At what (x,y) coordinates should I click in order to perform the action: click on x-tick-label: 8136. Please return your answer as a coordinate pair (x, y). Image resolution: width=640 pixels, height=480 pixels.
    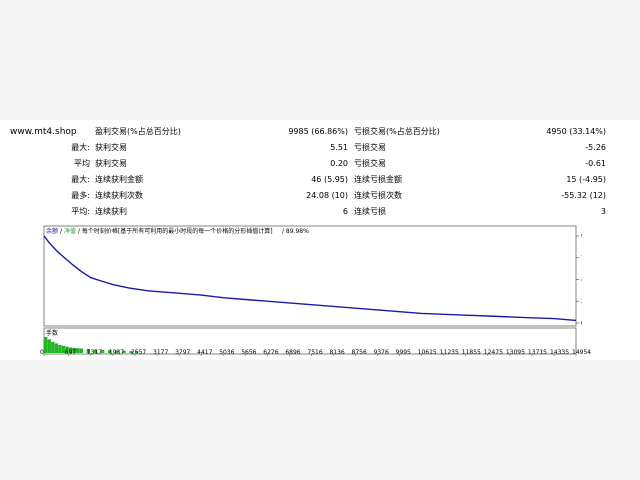
    Looking at the image, I should click on (337, 352).